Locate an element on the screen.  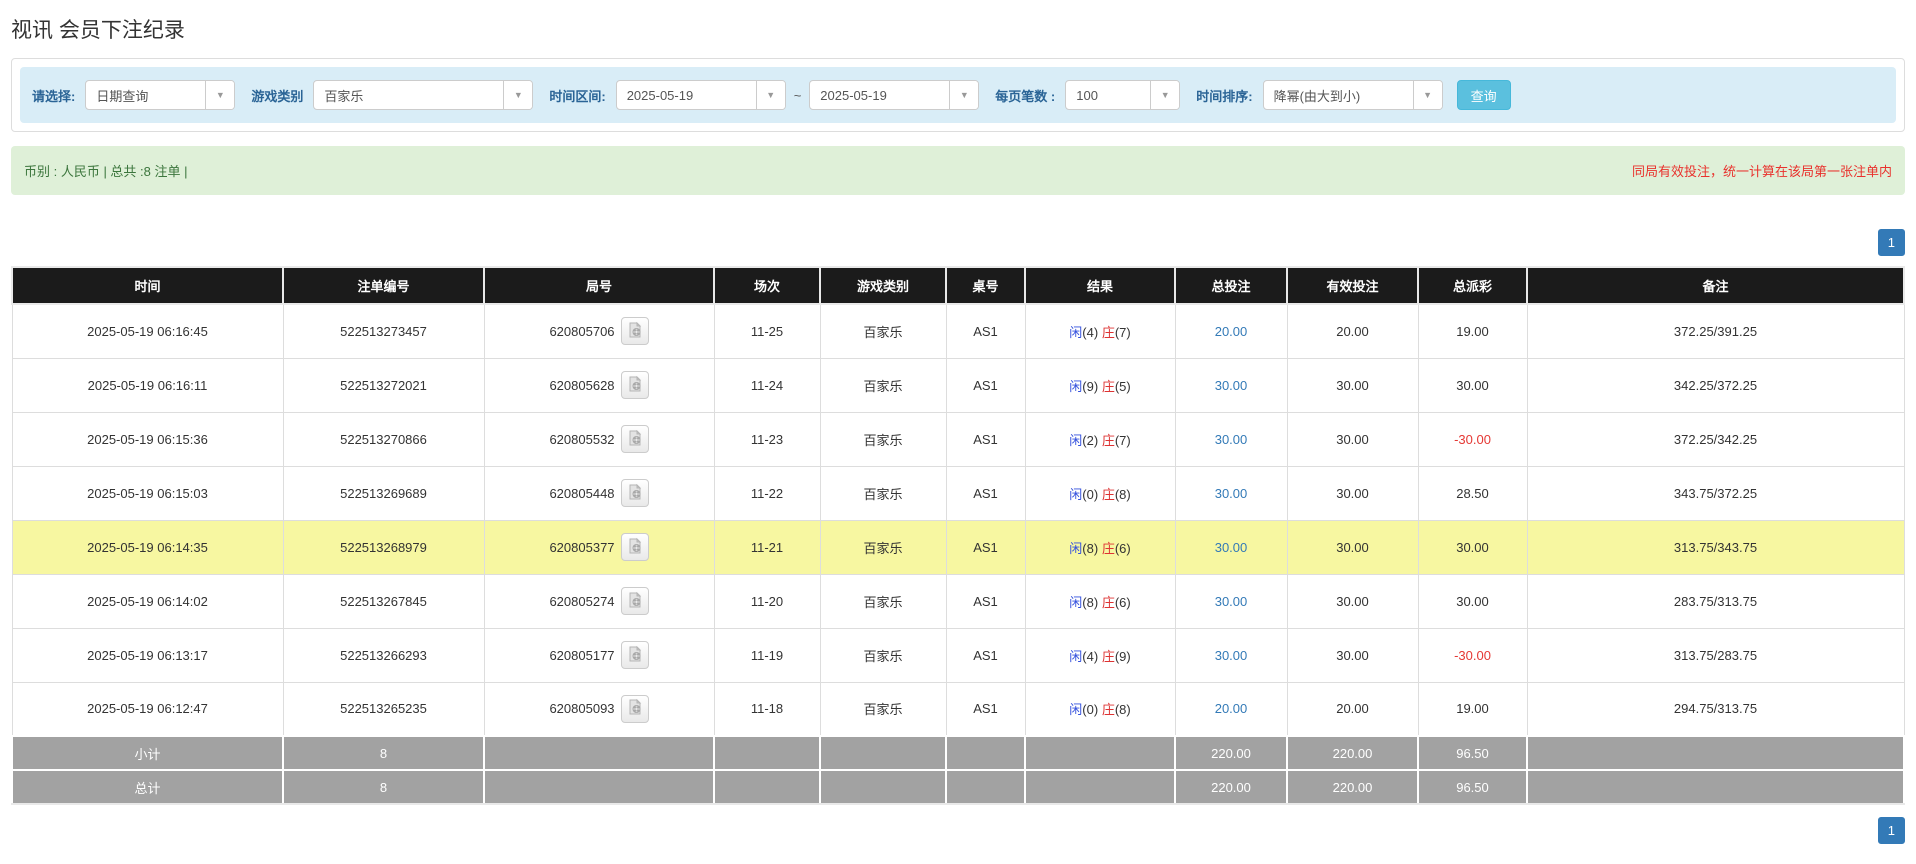
col-header-round-no: 局号 is located at coordinates (599, 285).